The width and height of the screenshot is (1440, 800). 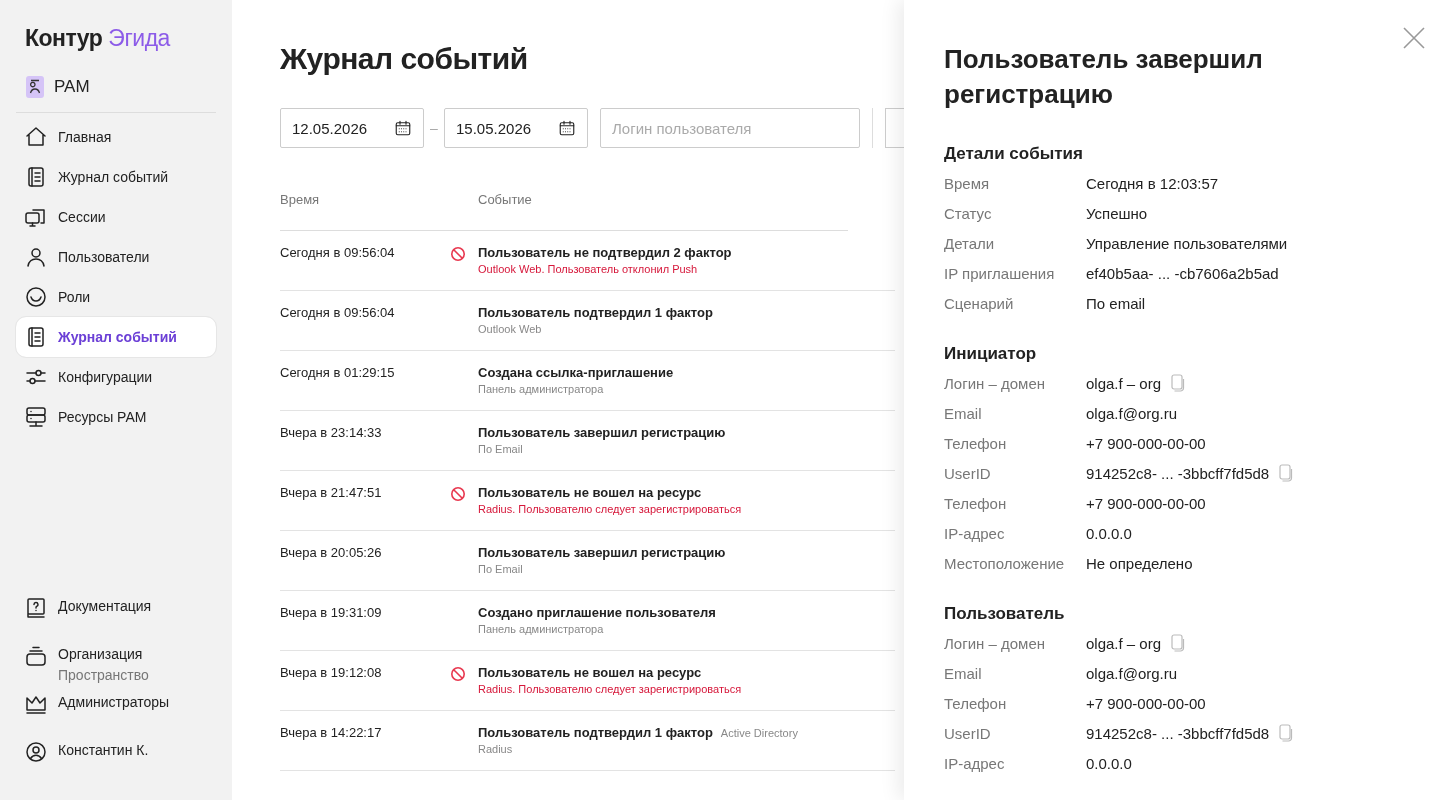 What do you see at coordinates (496, 749) in the screenshot?
I see `event-details: Radius` at bounding box center [496, 749].